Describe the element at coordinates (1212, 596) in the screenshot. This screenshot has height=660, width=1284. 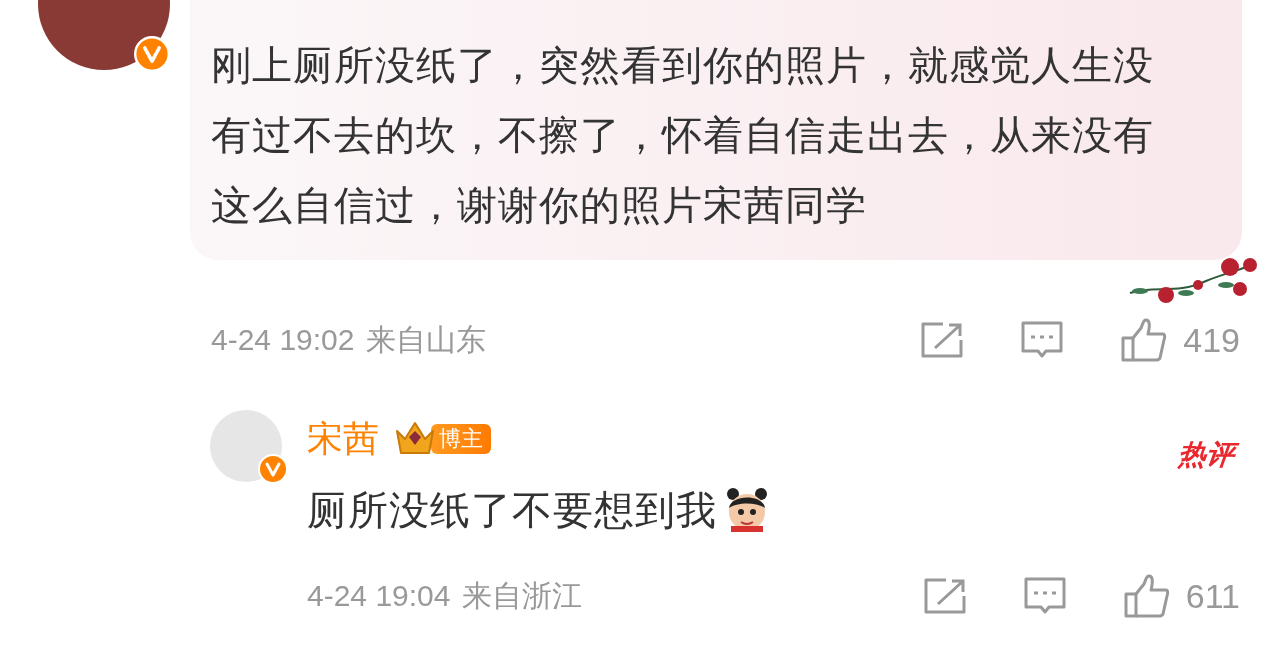
I see `like-count: 611` at that location.